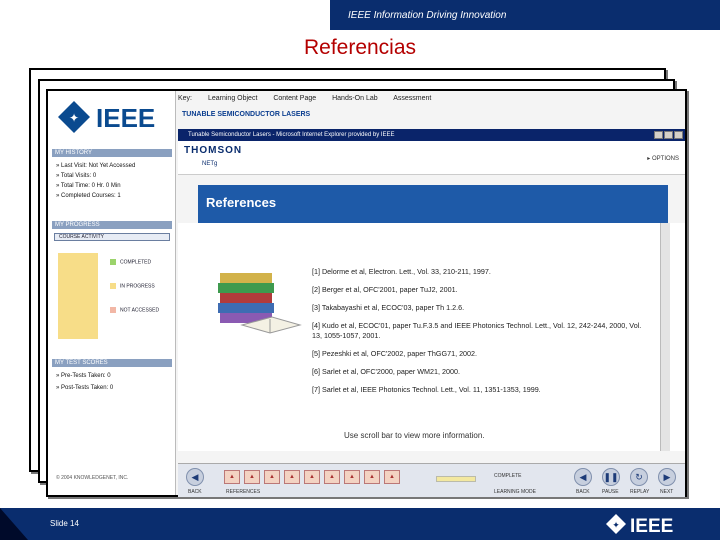 This screenshot has width=720, height=540. What do you see at coordinates (515, 492) in the screenshot?
I see `learning-mode-label: LEARNING MODE` at bounding box center [515, 492].